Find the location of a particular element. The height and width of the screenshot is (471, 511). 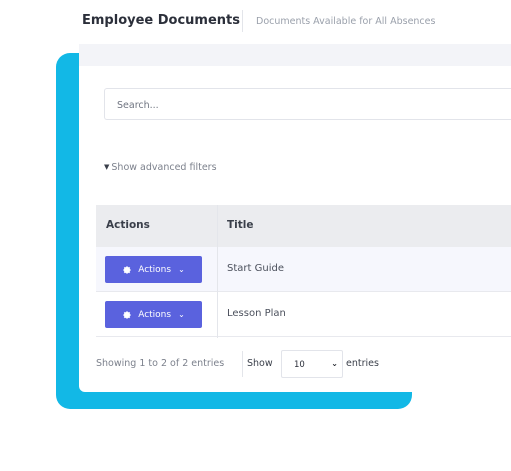

search-field is located at coordinates (307, 104).